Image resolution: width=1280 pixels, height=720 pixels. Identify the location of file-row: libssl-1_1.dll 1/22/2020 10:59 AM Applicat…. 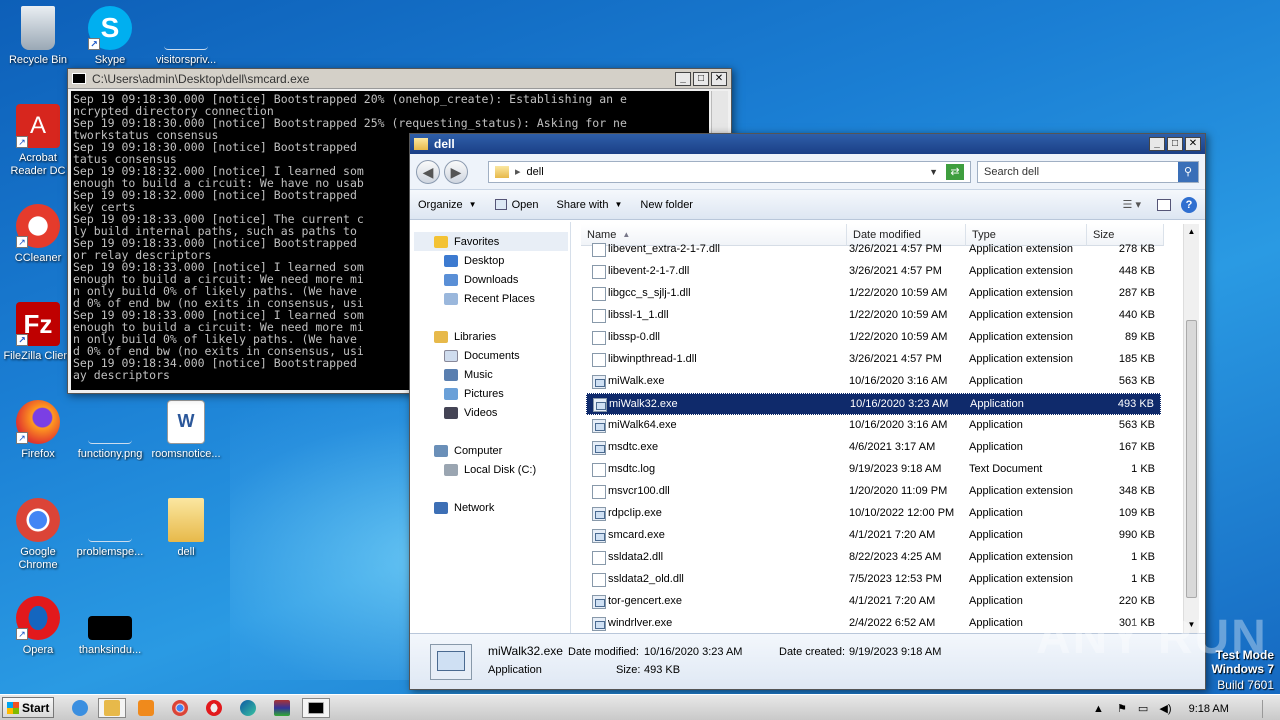
(873, 316).